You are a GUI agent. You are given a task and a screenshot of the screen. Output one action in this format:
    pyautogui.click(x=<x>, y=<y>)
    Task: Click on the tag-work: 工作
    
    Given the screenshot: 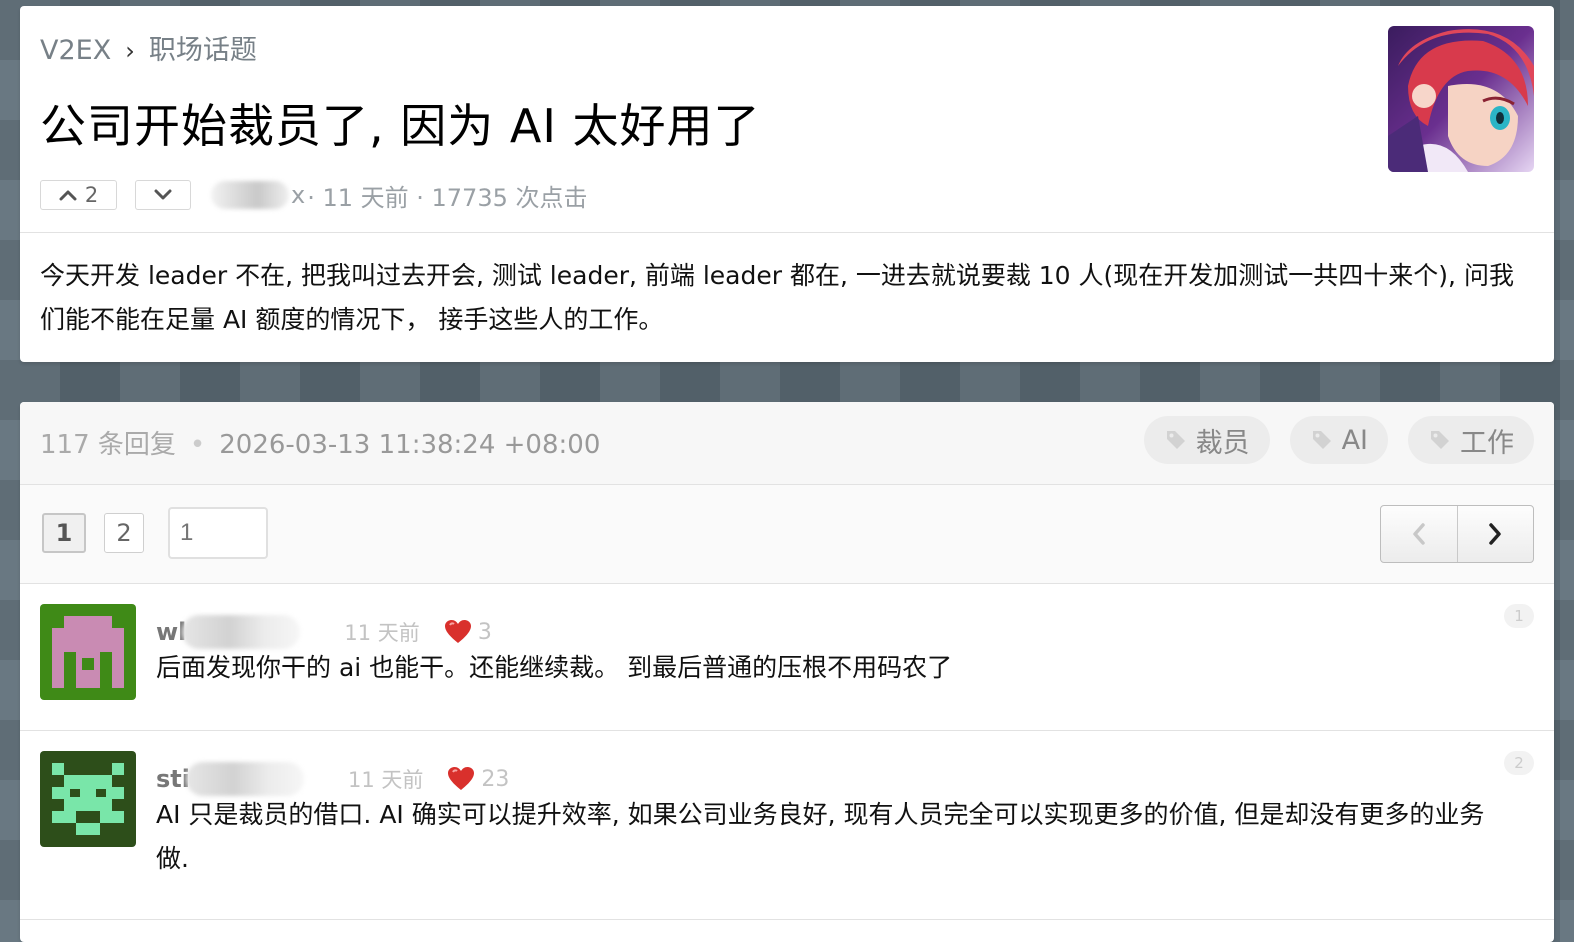 What is the action you would take?
    pyautogui.click(x=1471, y=440)
    